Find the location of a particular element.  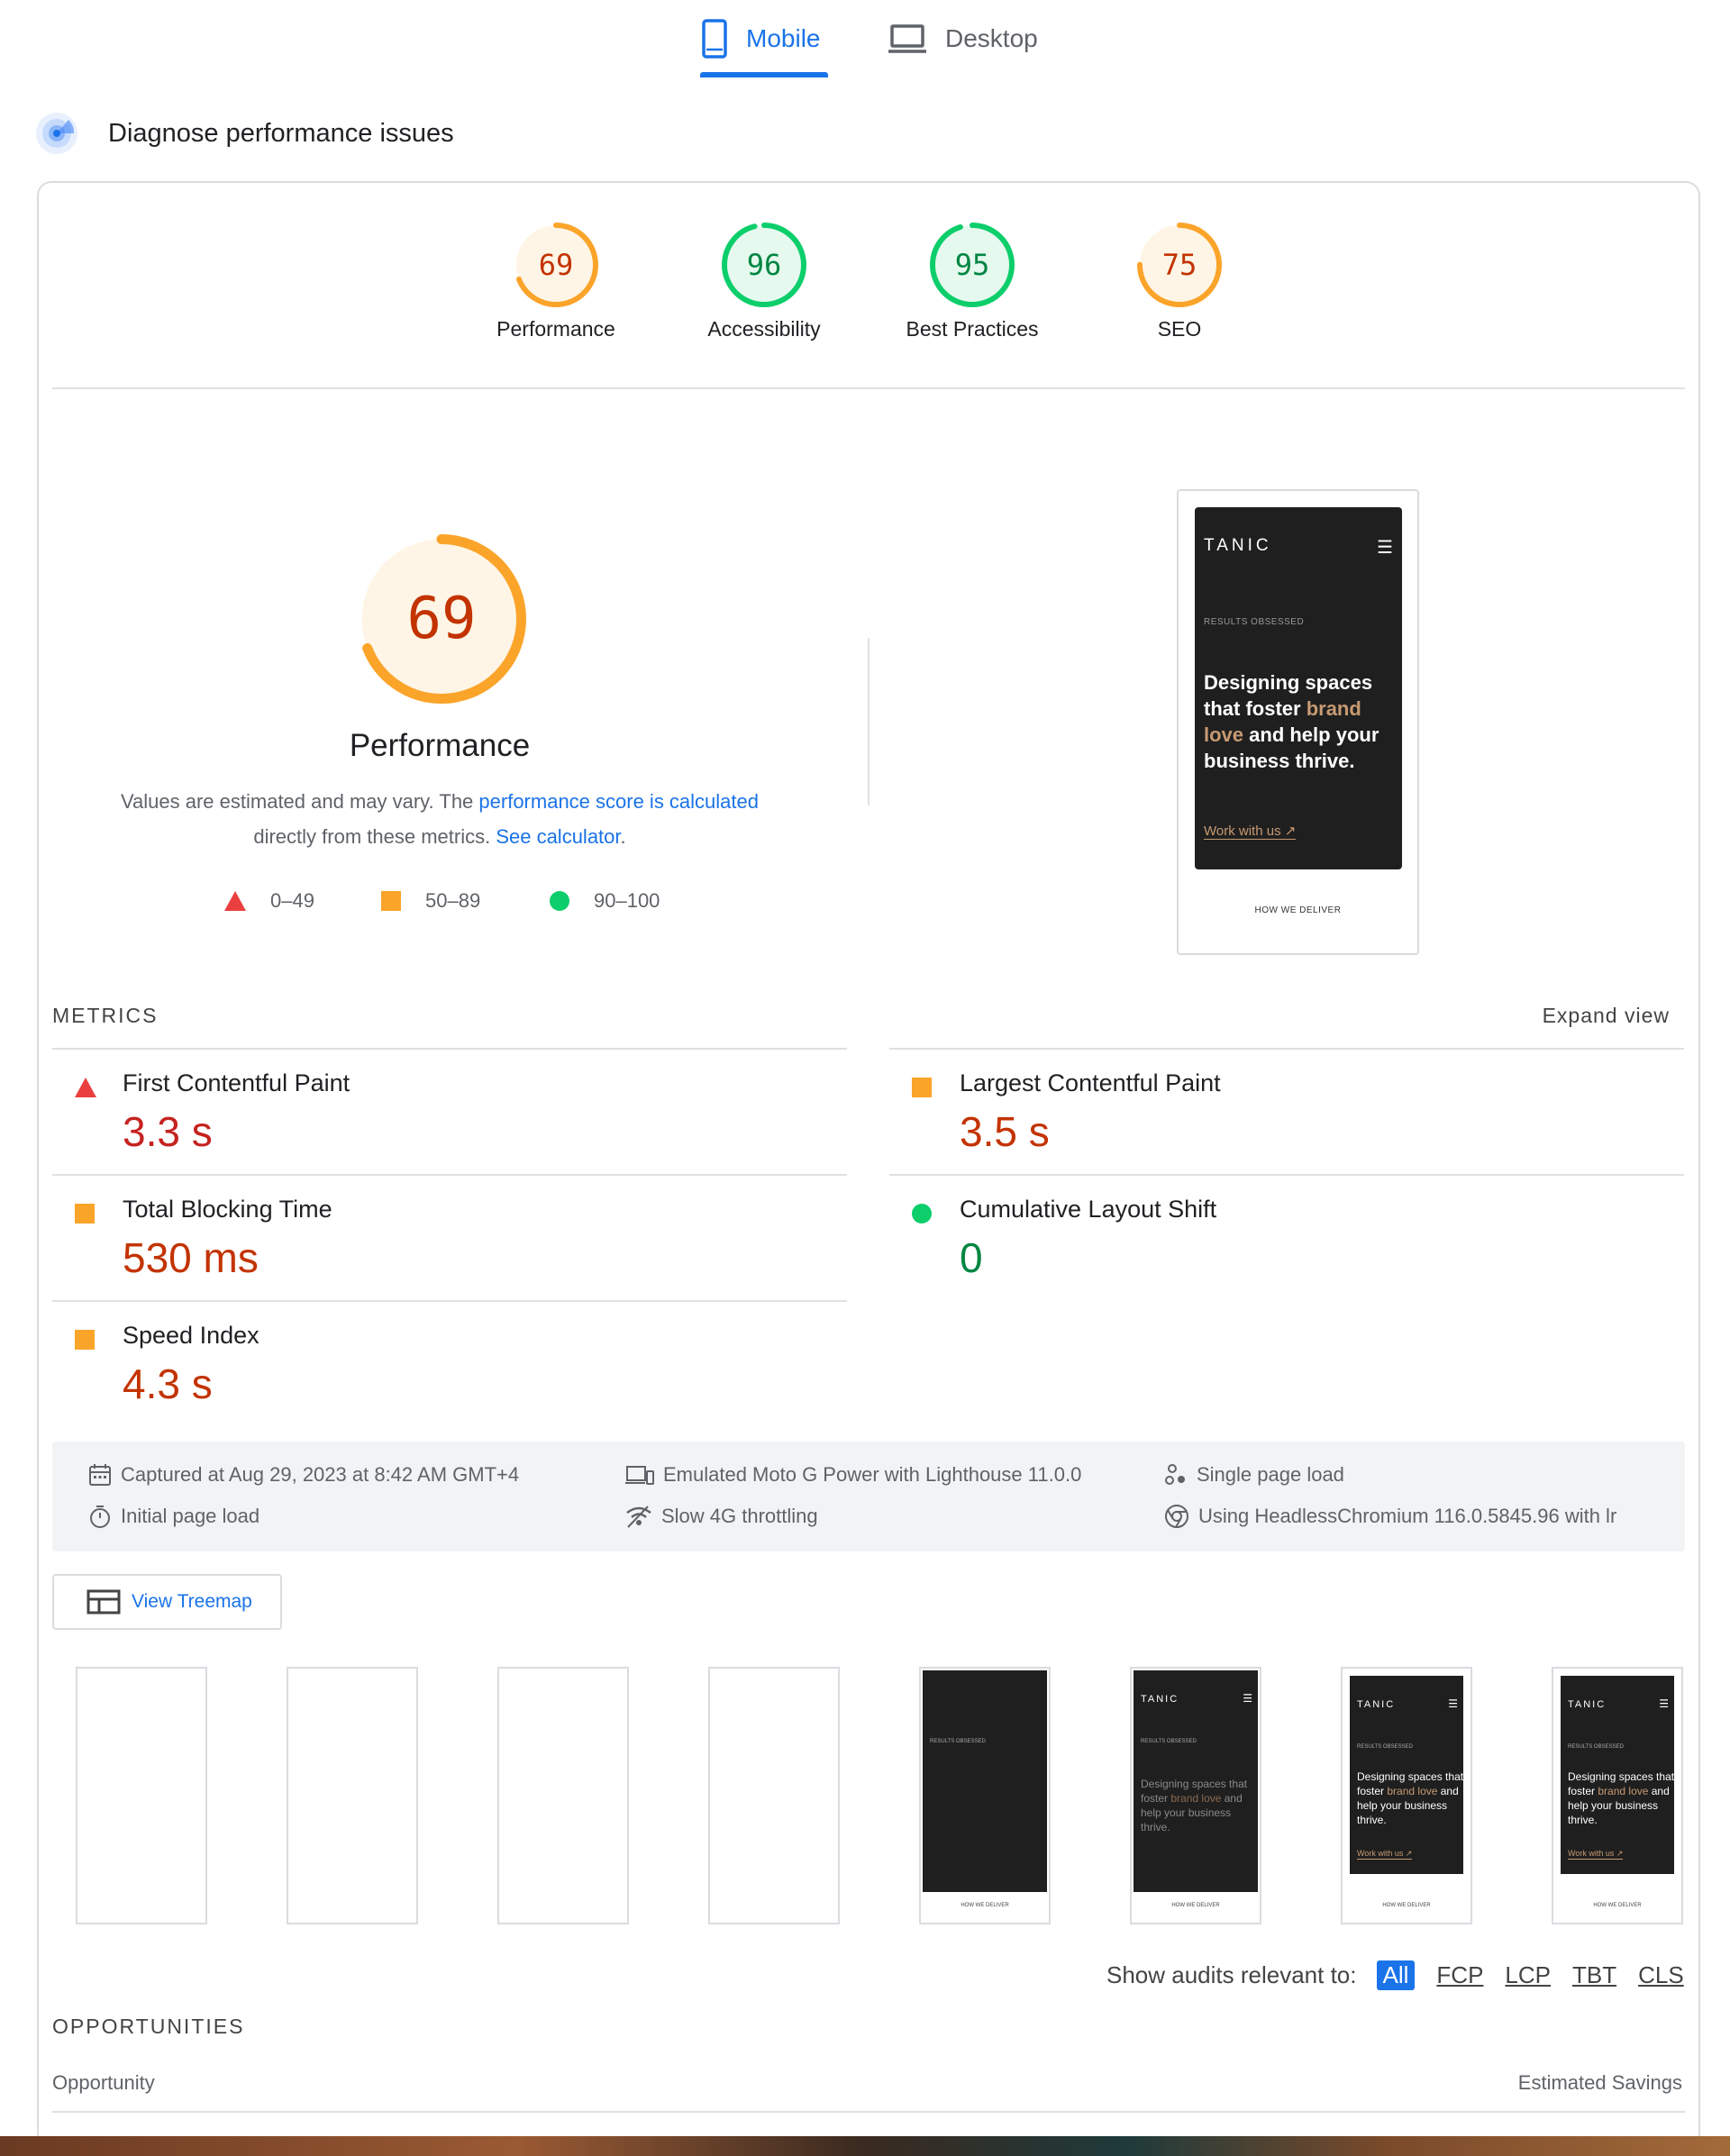

filter-chip-tbt: TBT is located at coordinates (1594, 1975).